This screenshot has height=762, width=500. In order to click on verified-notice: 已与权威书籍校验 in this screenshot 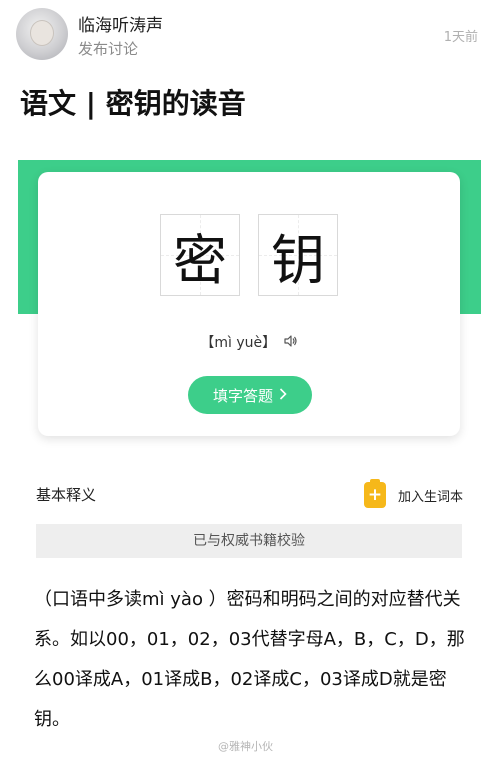, I will do `click(249, 541)`.